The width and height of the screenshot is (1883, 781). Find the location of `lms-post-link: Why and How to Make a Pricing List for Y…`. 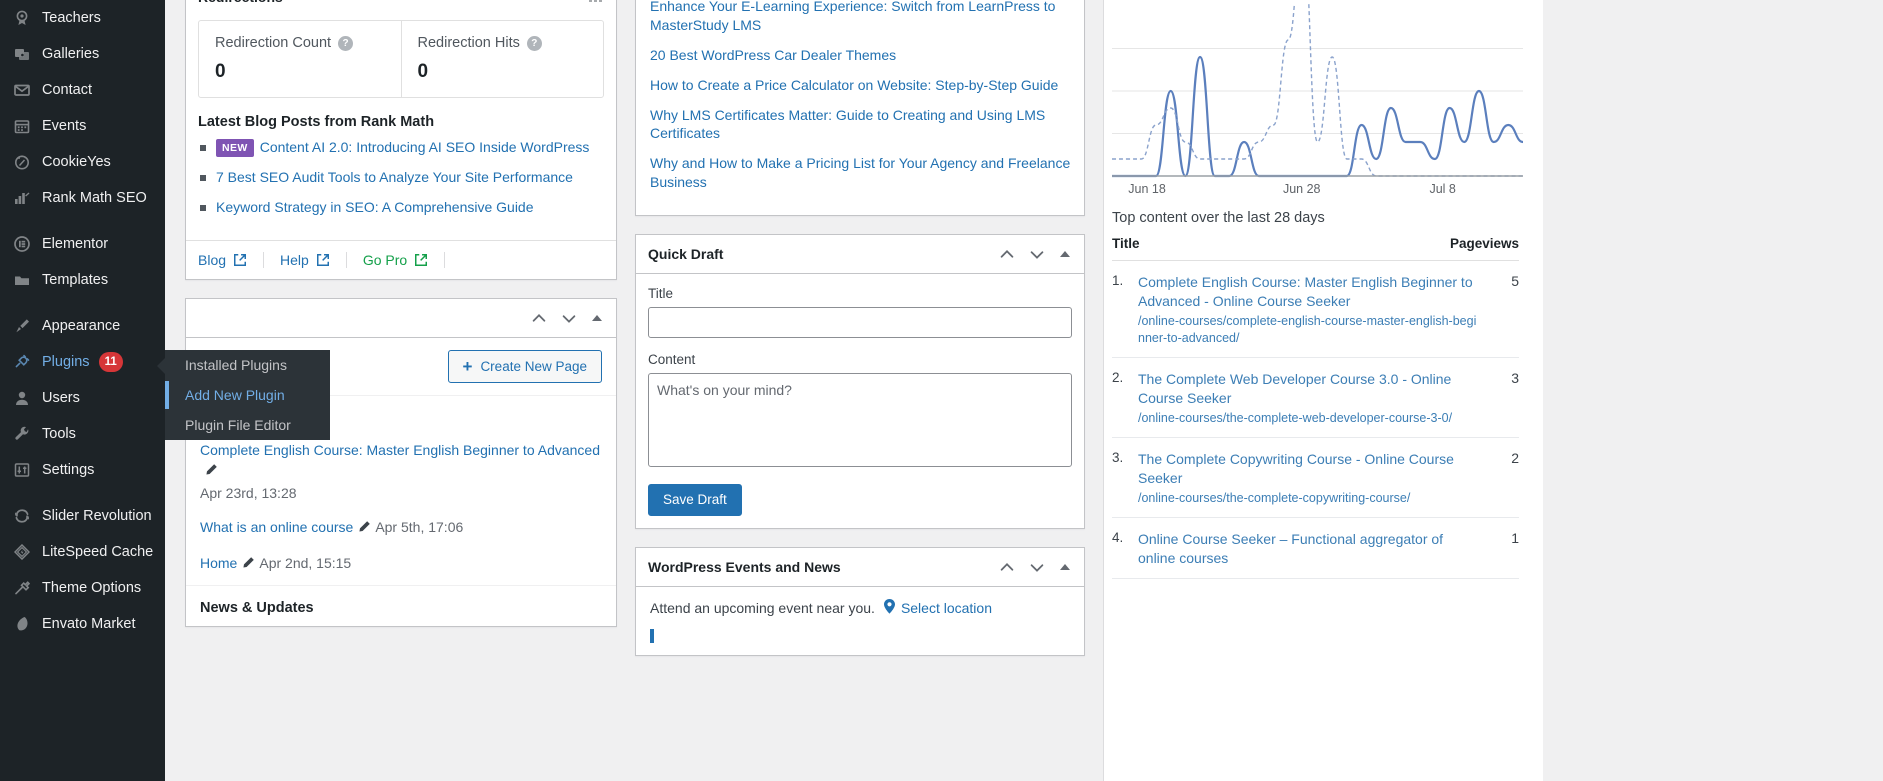

lms-post-link: Why and How to Make a Pricing List for Y… is located at coordinates (860, 172).